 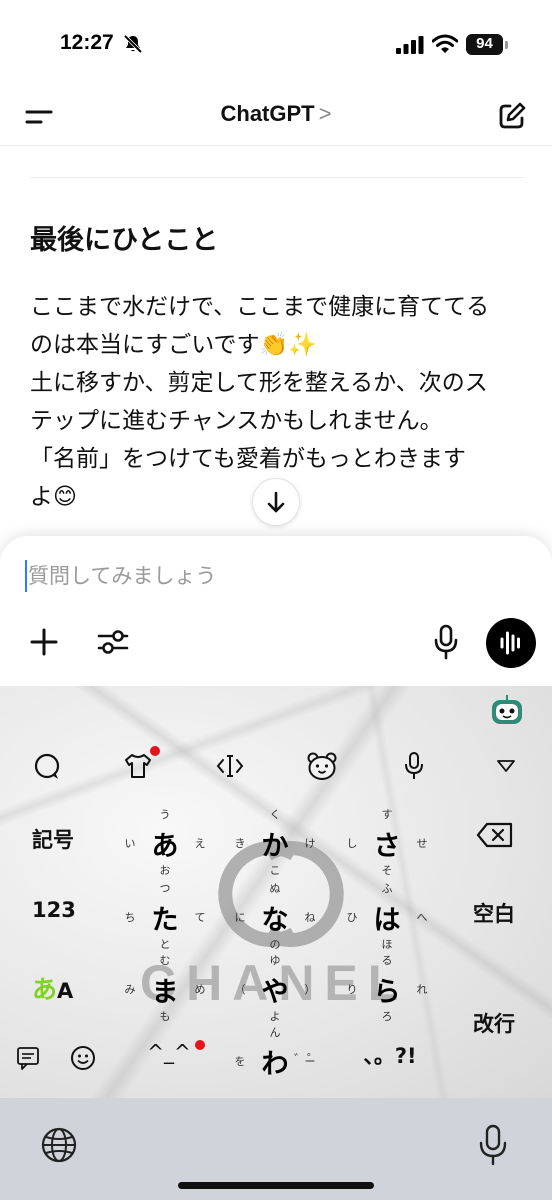 I want to click on dakuten-key: ゛゜, so click(x=307, y=1058).